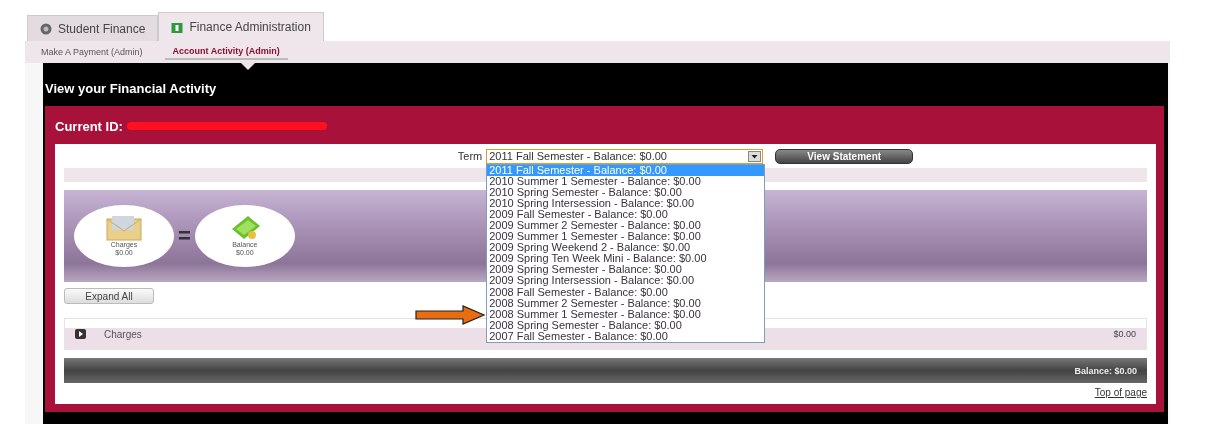 The height and width of the screenshot is (438, 1225). What do you see at coordinates (755, 156) in the screenshot?
I see `caret-icon` at bounding box center [755, 156].